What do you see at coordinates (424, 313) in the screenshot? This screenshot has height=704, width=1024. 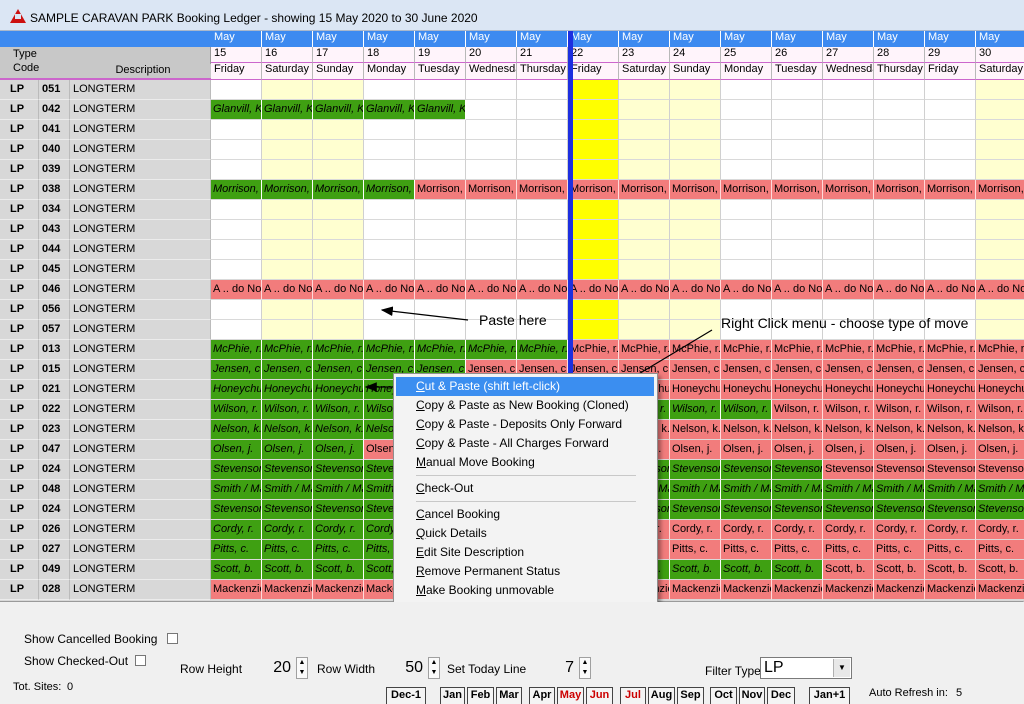 I see `paste-here-arrow` at bounding box center [424, 313].